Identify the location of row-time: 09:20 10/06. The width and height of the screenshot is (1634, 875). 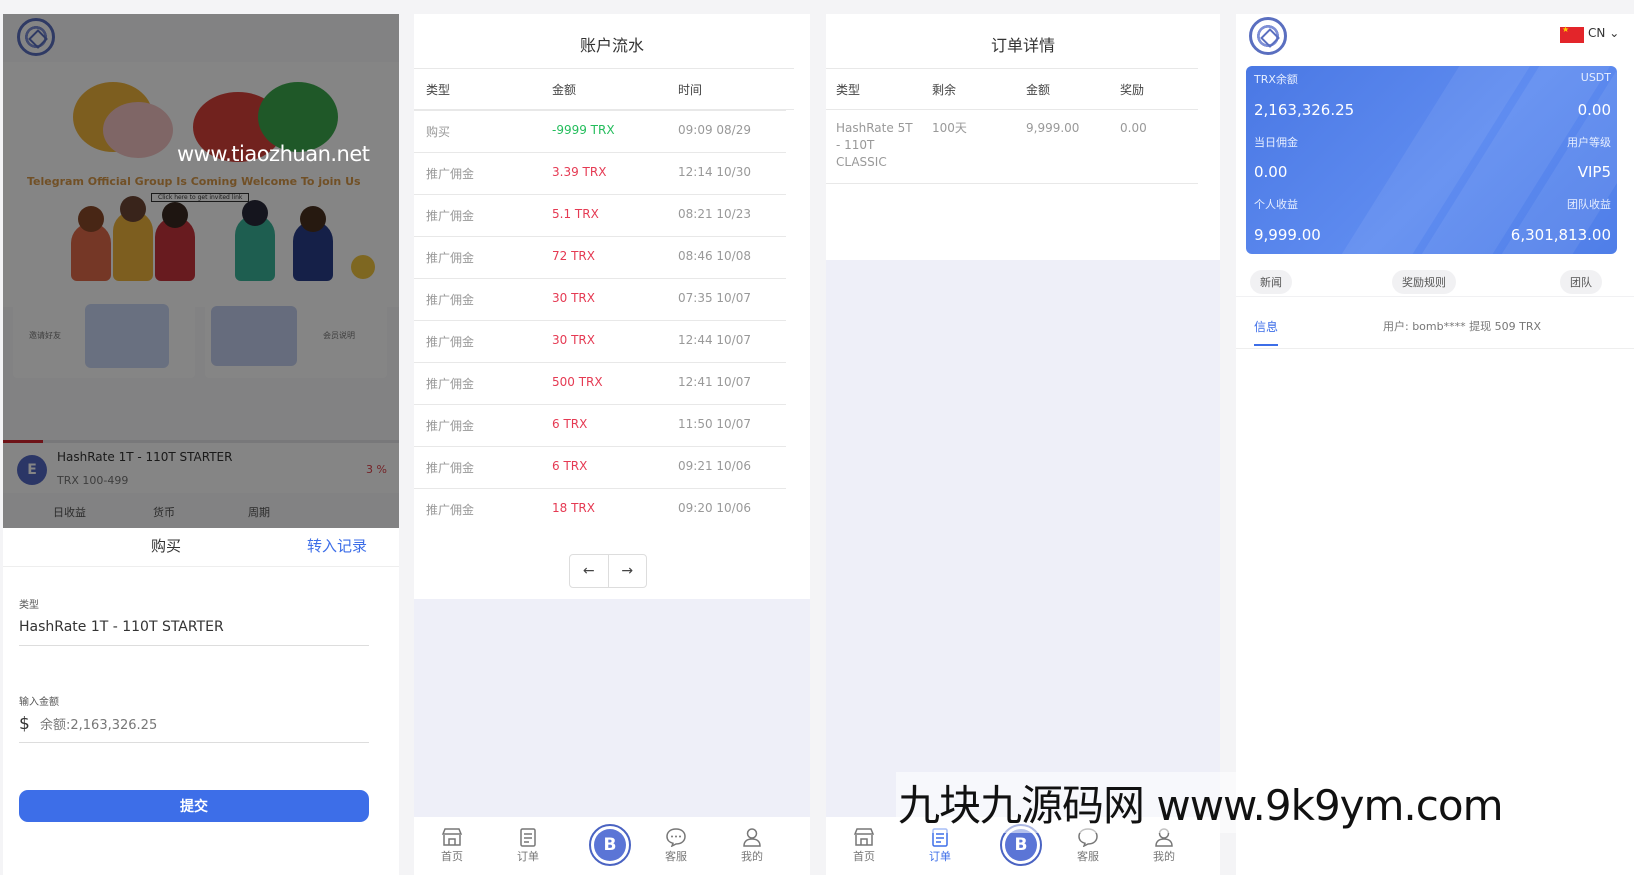
(714, 508).